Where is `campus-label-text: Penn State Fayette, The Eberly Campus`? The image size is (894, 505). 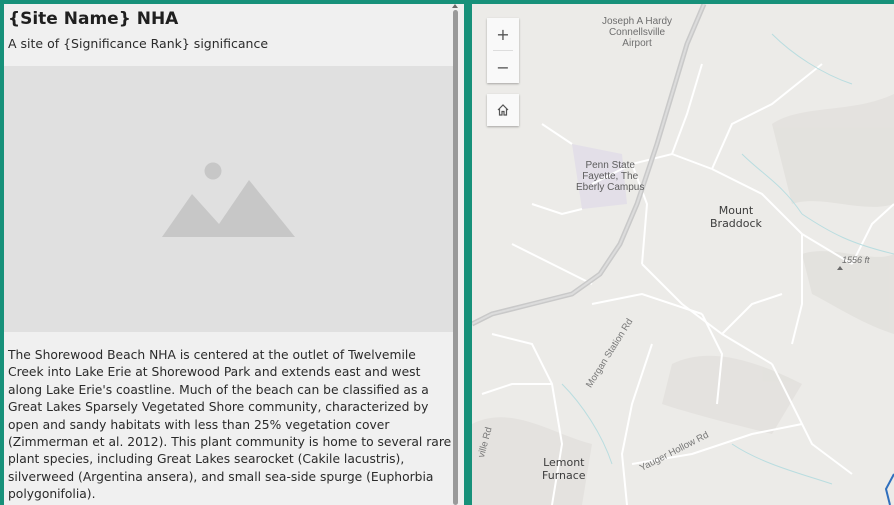 campus-label-text: Penn State Fayette, The Eberly Campus is located at coordinates (610, 176).